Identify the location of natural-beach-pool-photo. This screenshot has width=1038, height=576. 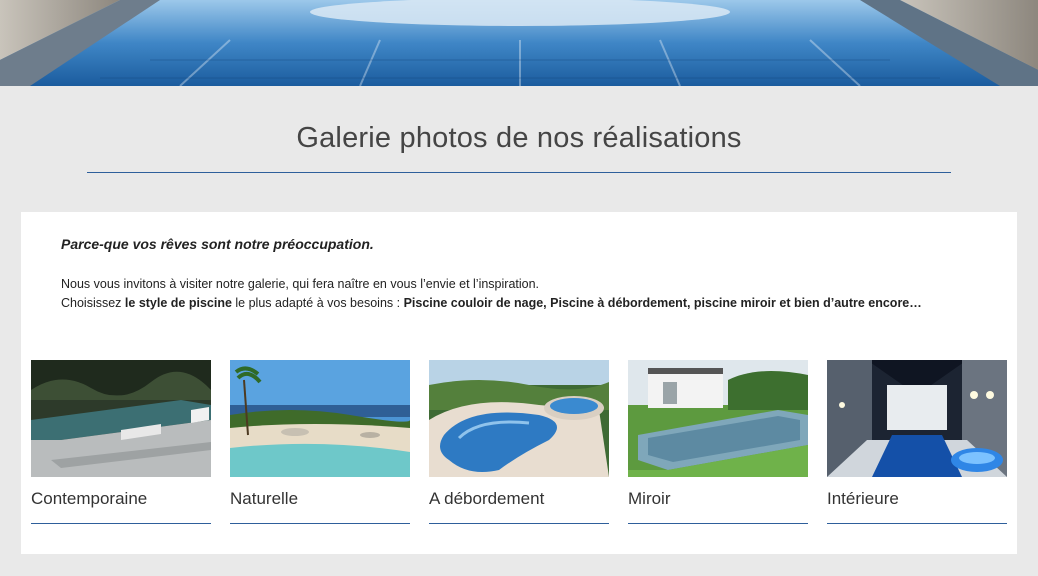
(320, 418).